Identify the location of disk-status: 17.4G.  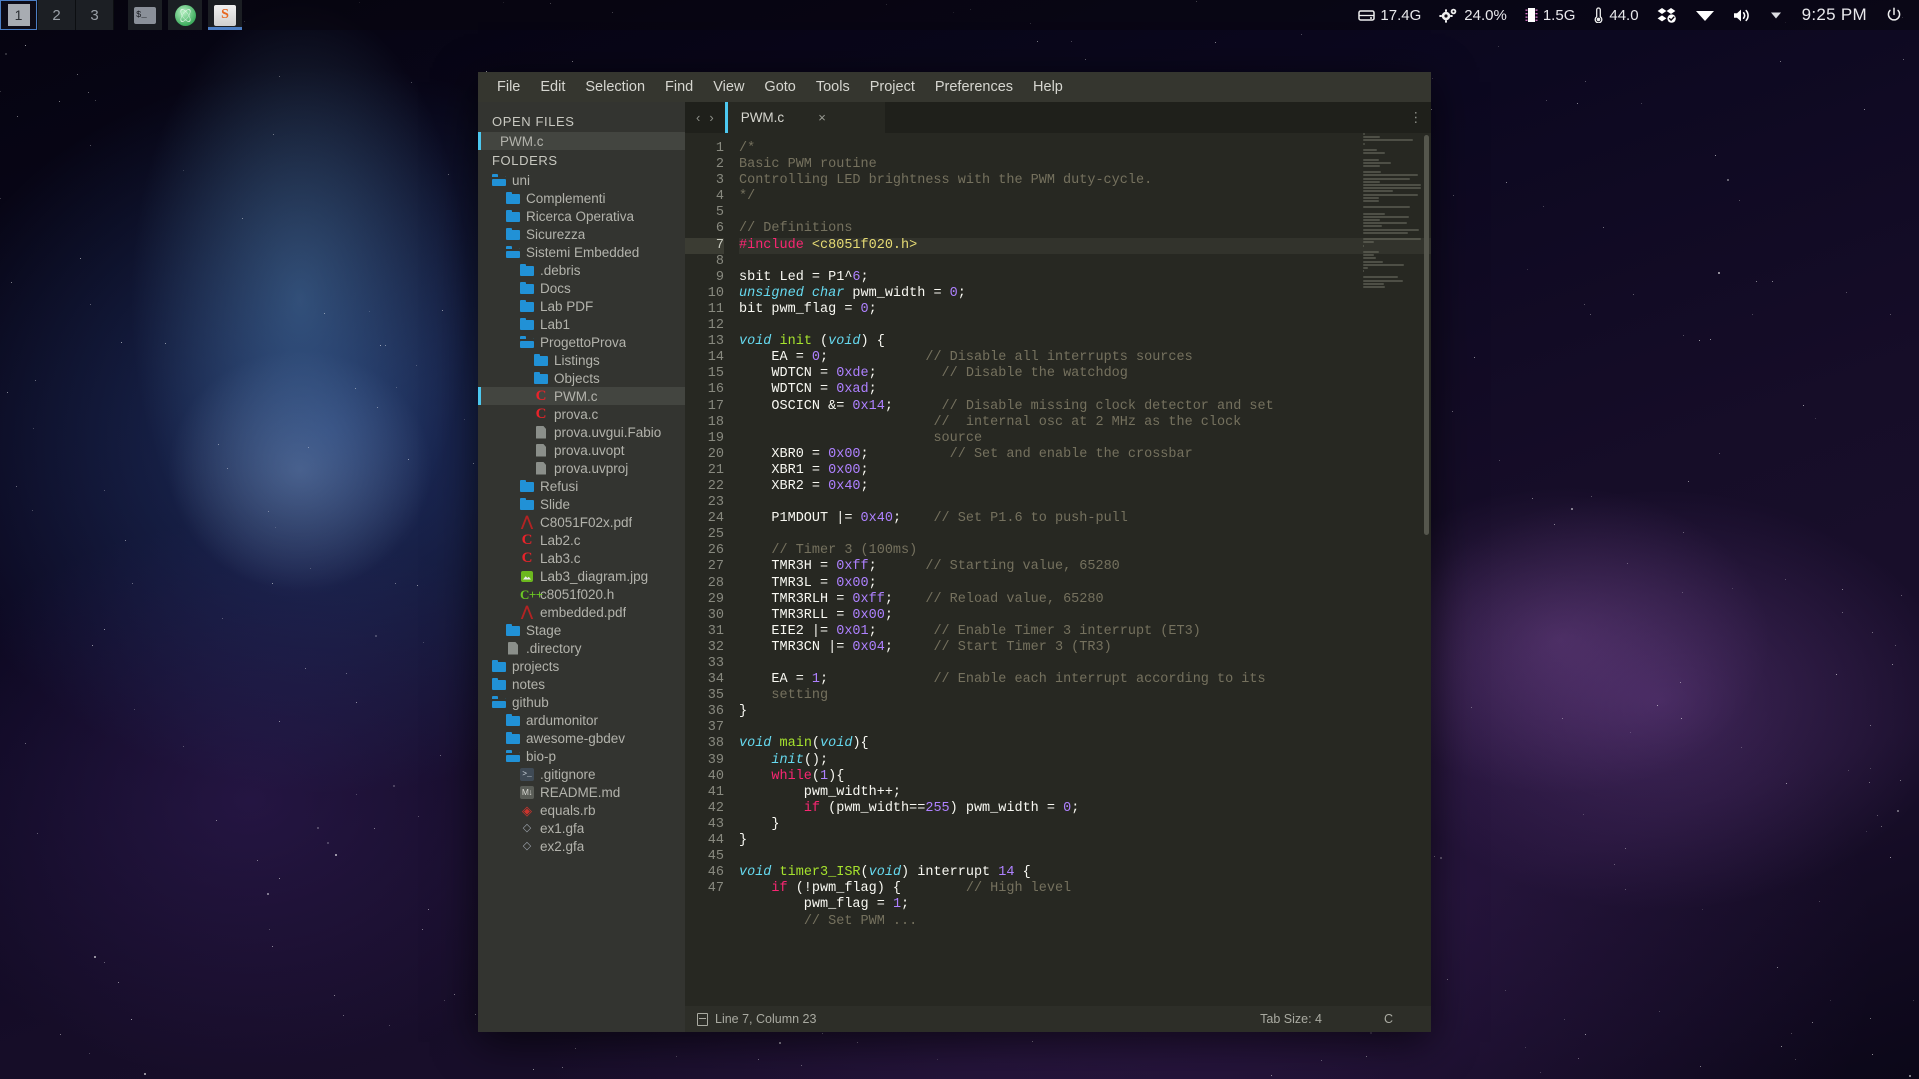
(1389, 15).